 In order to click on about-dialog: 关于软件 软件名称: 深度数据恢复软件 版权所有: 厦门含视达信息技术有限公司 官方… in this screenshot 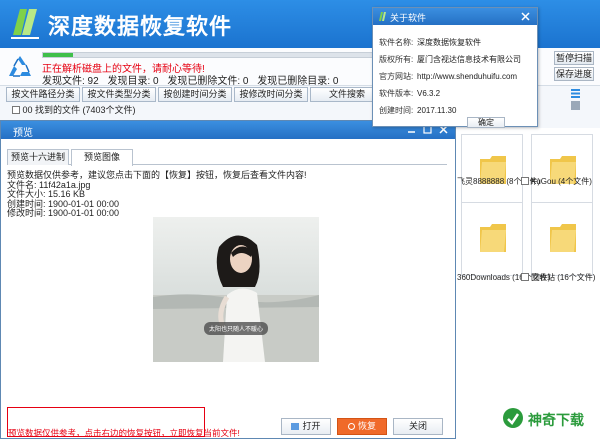, I will do `click(455, 67)`.